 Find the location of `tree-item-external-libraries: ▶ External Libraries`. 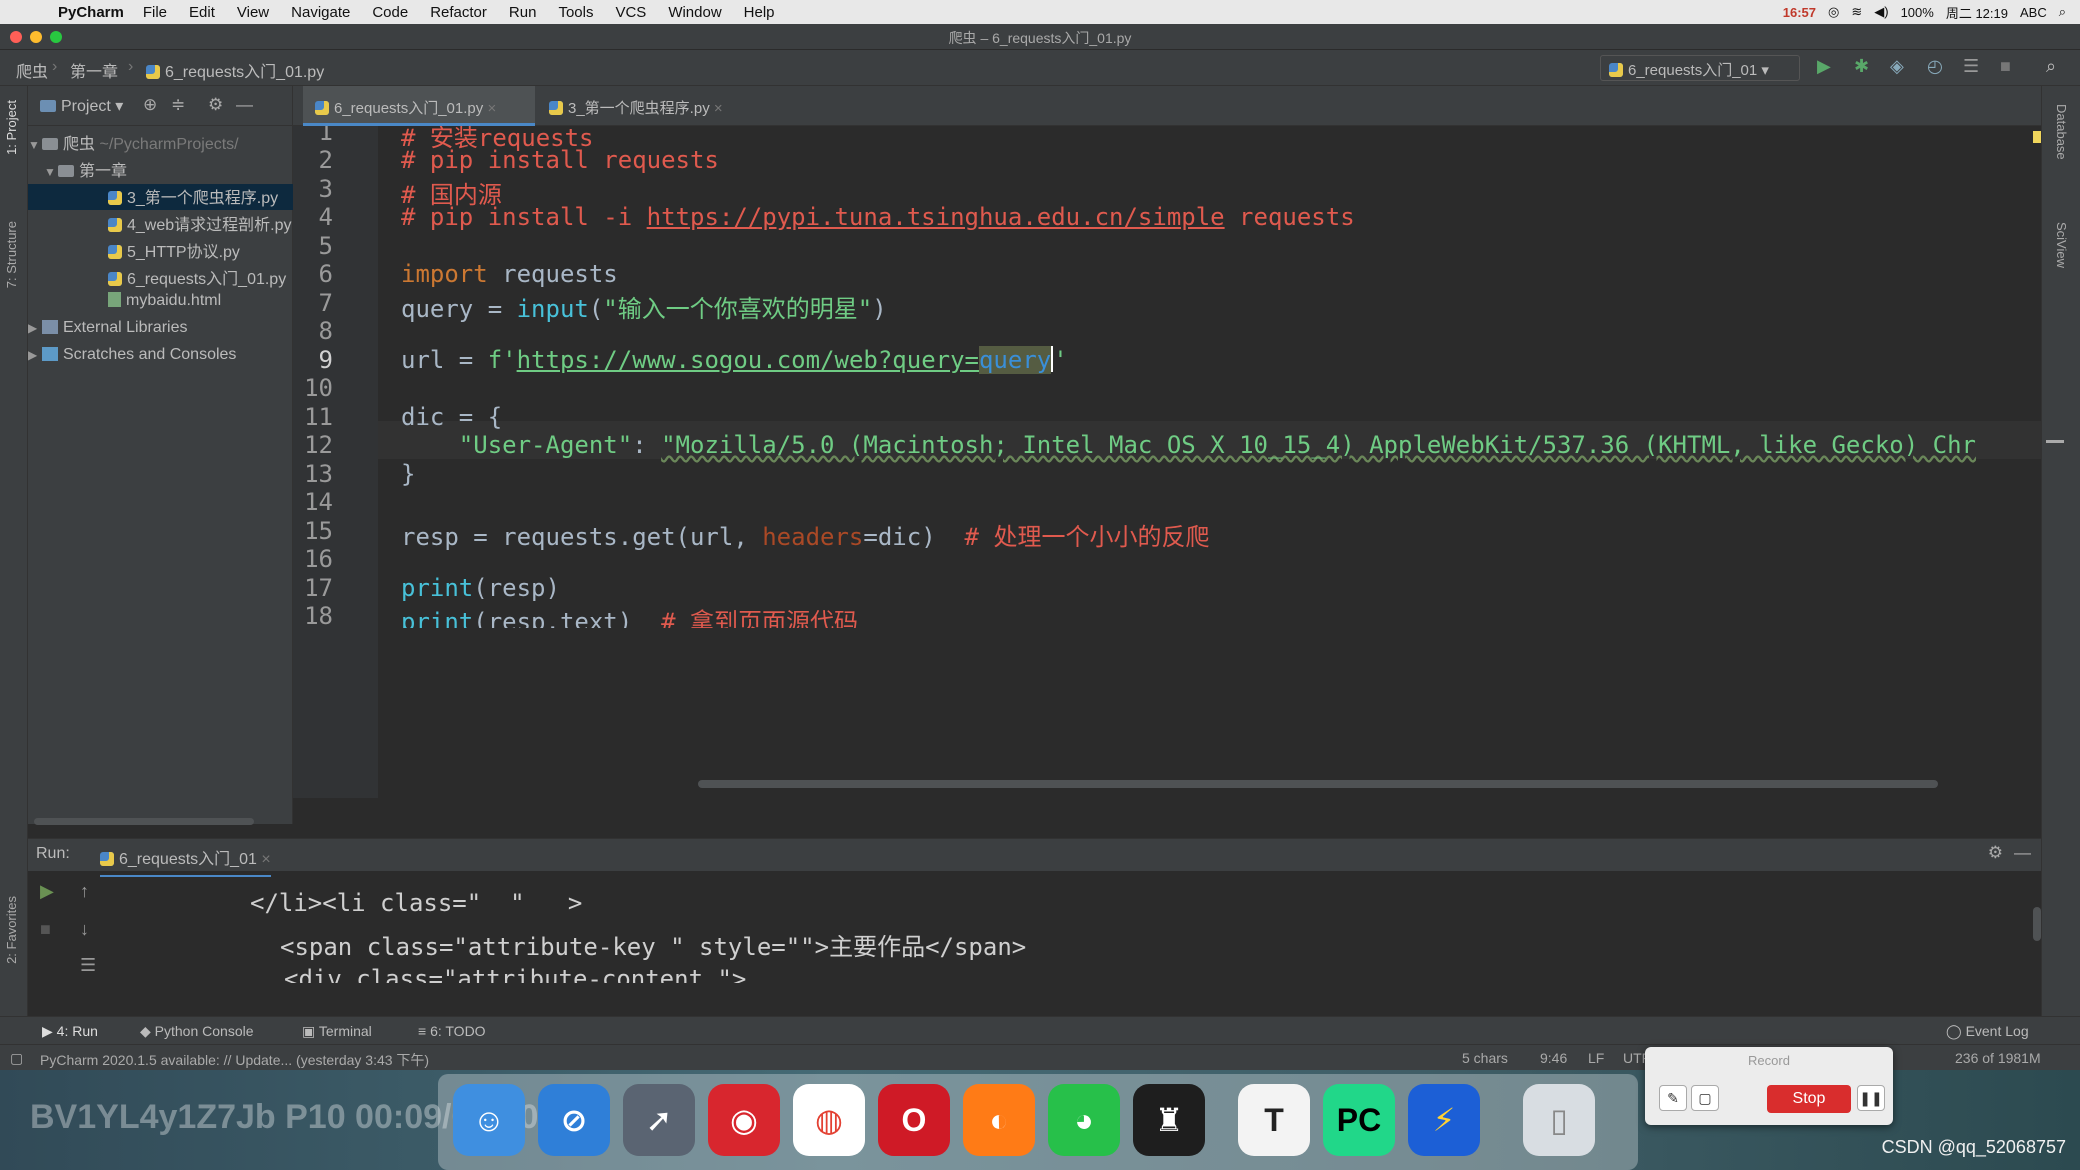

tree-item-external-libraries: ▶ External Libraries is located at coordinates (108, 332).